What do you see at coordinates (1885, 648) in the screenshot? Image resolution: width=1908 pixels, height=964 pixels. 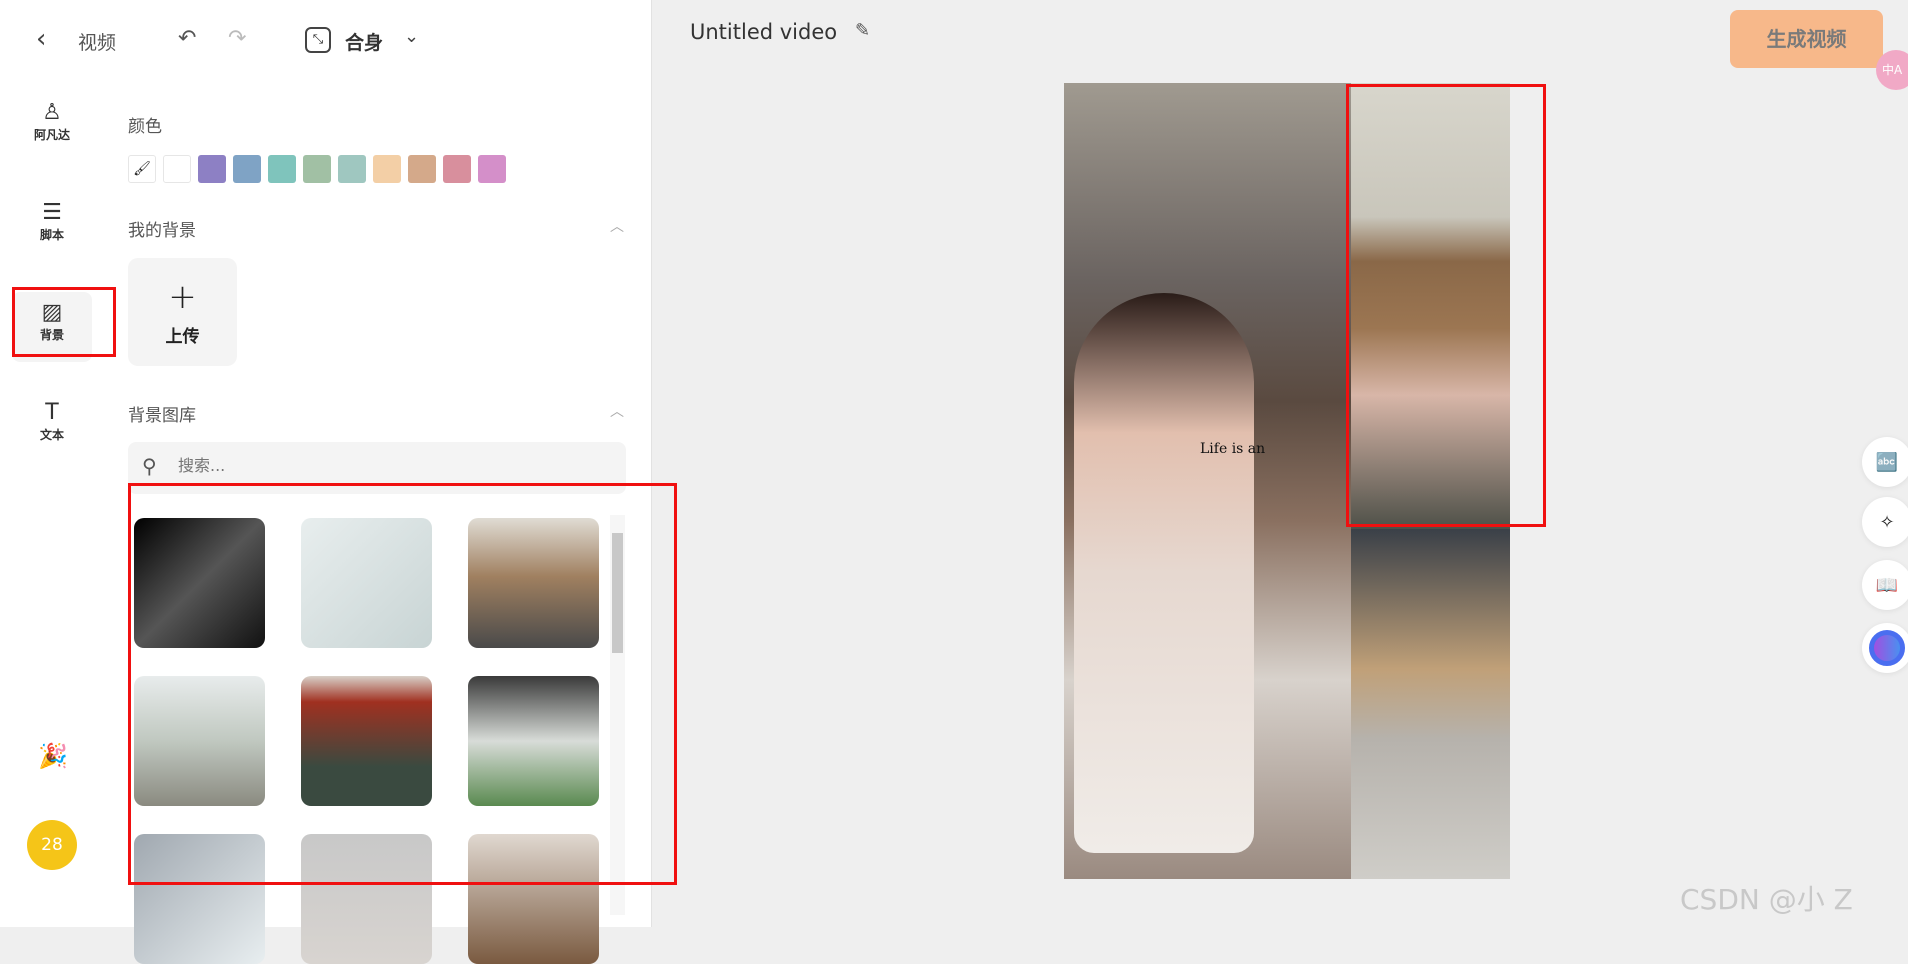 I see `assistant-icon` at bounding box center [1885, 648].